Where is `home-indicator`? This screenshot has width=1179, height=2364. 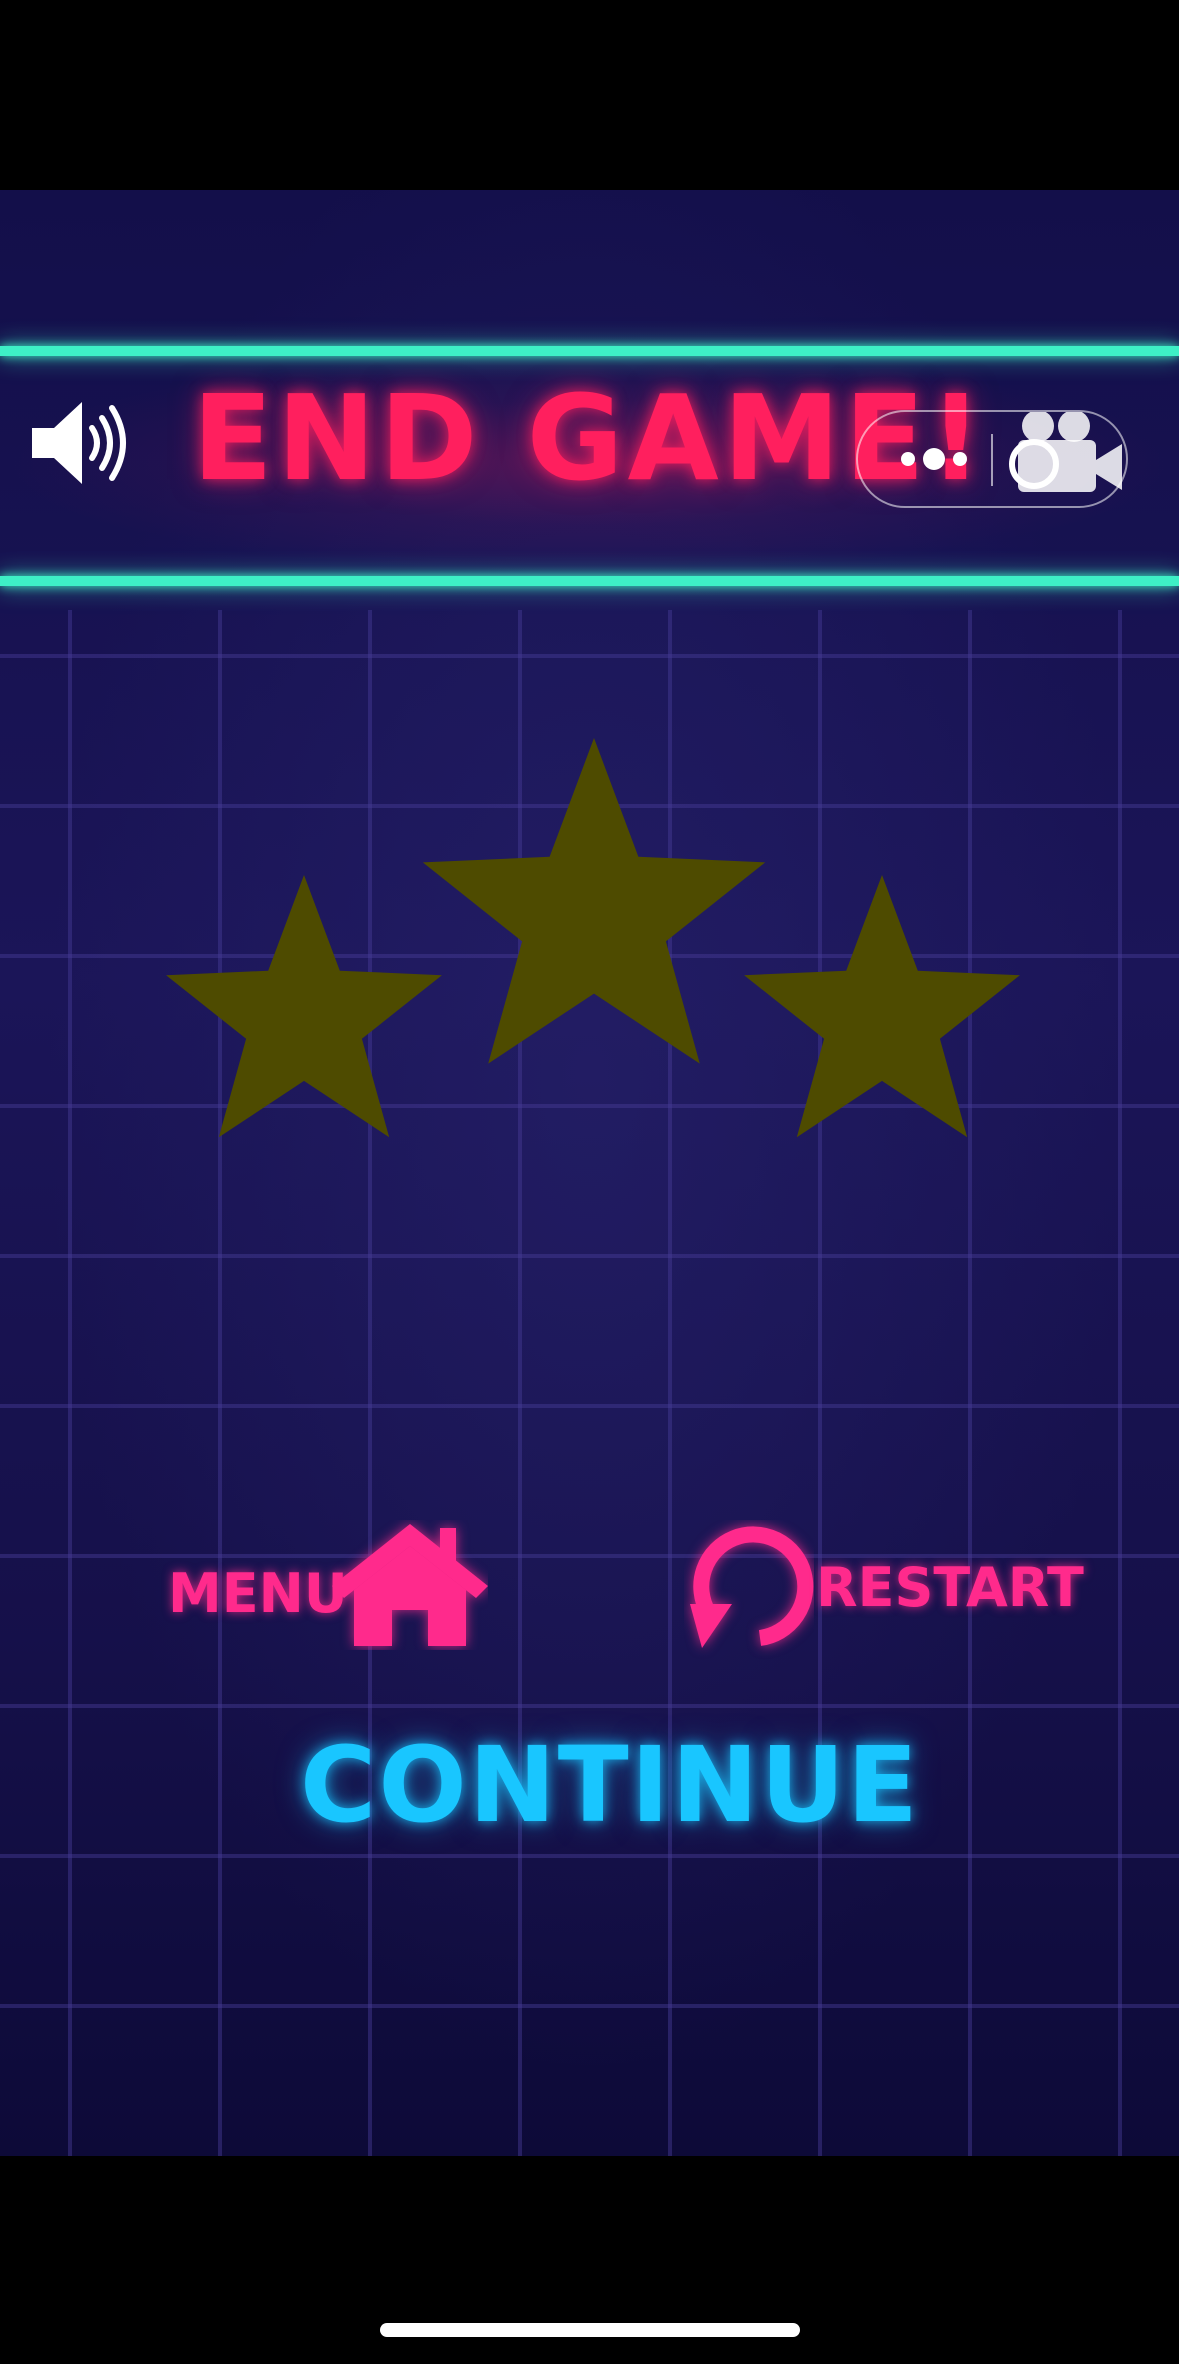
home-indicator is located at coordinates (590, 2330).